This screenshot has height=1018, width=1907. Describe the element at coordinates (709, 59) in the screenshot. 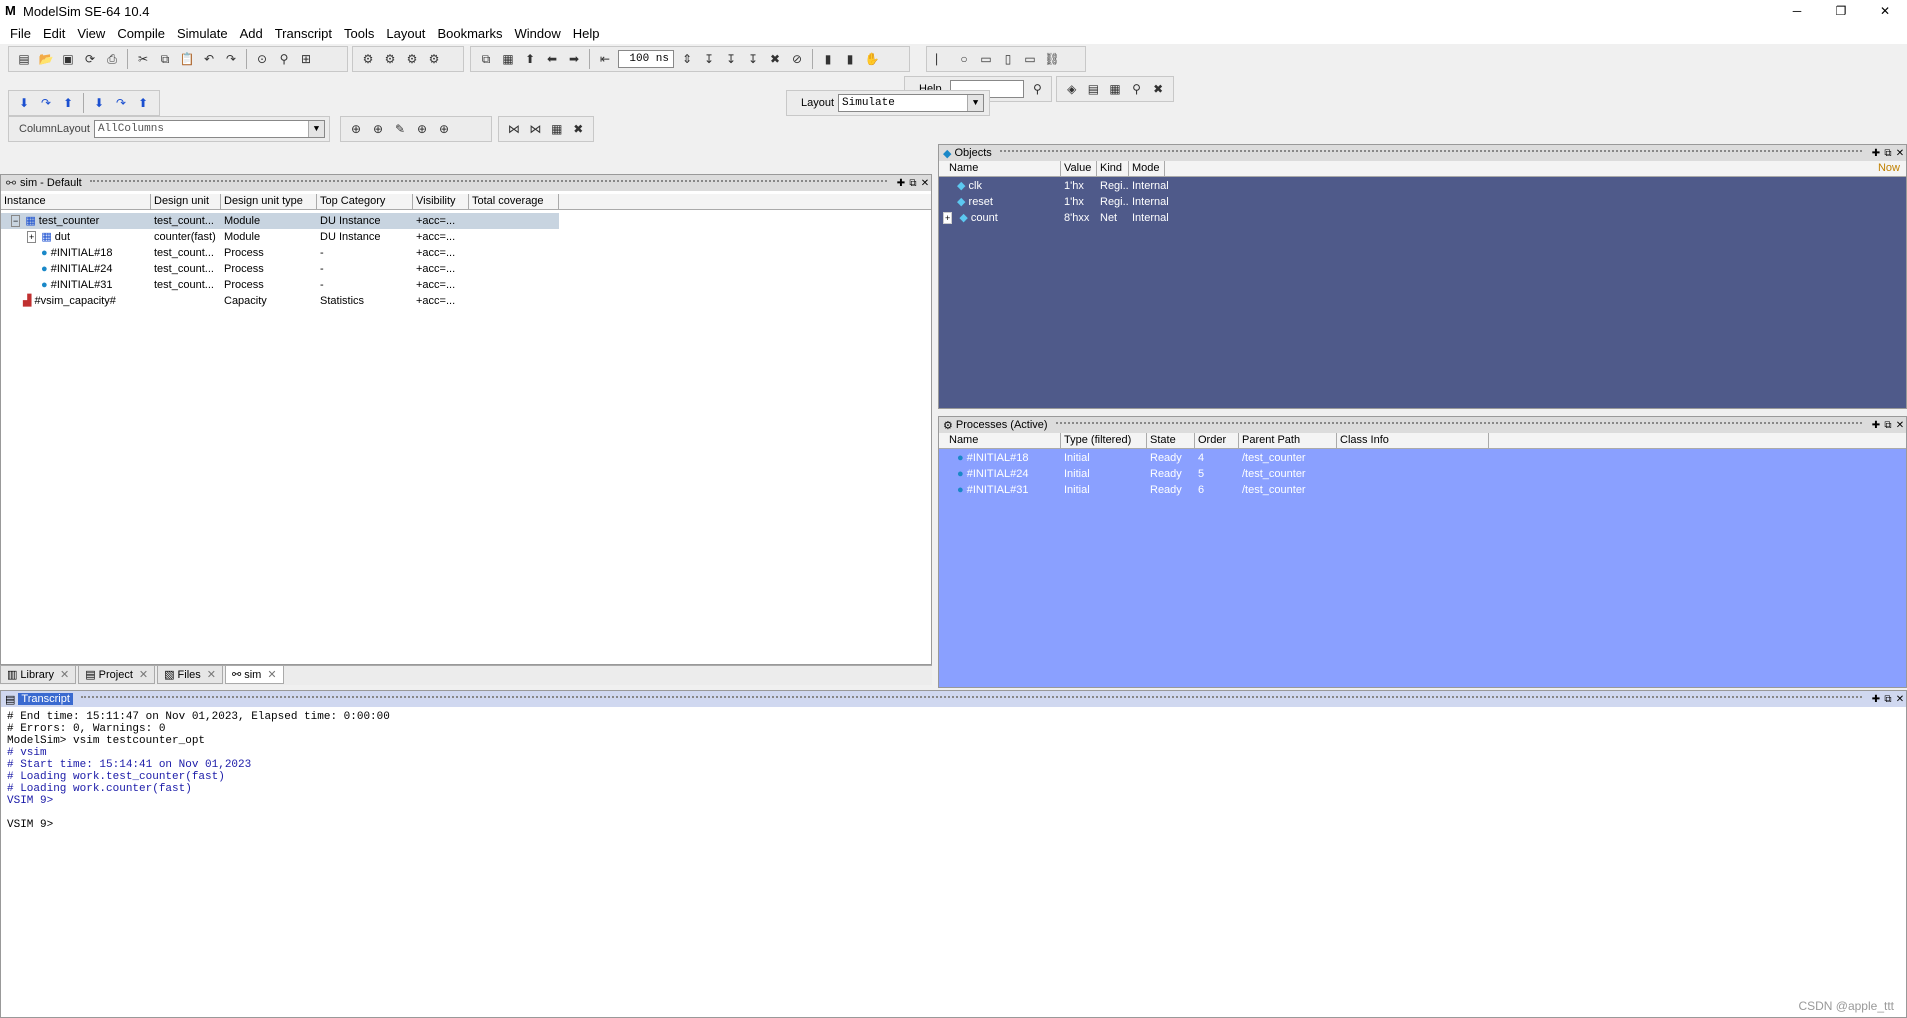

I see `run-icon: ↧` at that location.